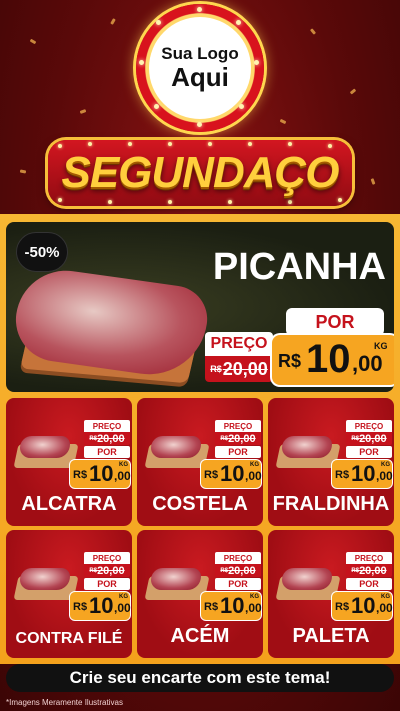 The image size is (400, 711). I want to click on product-card: PREÇO R$ 20,00 POR R$ 10,00 KG FRALDINHA, so click(331, 462).